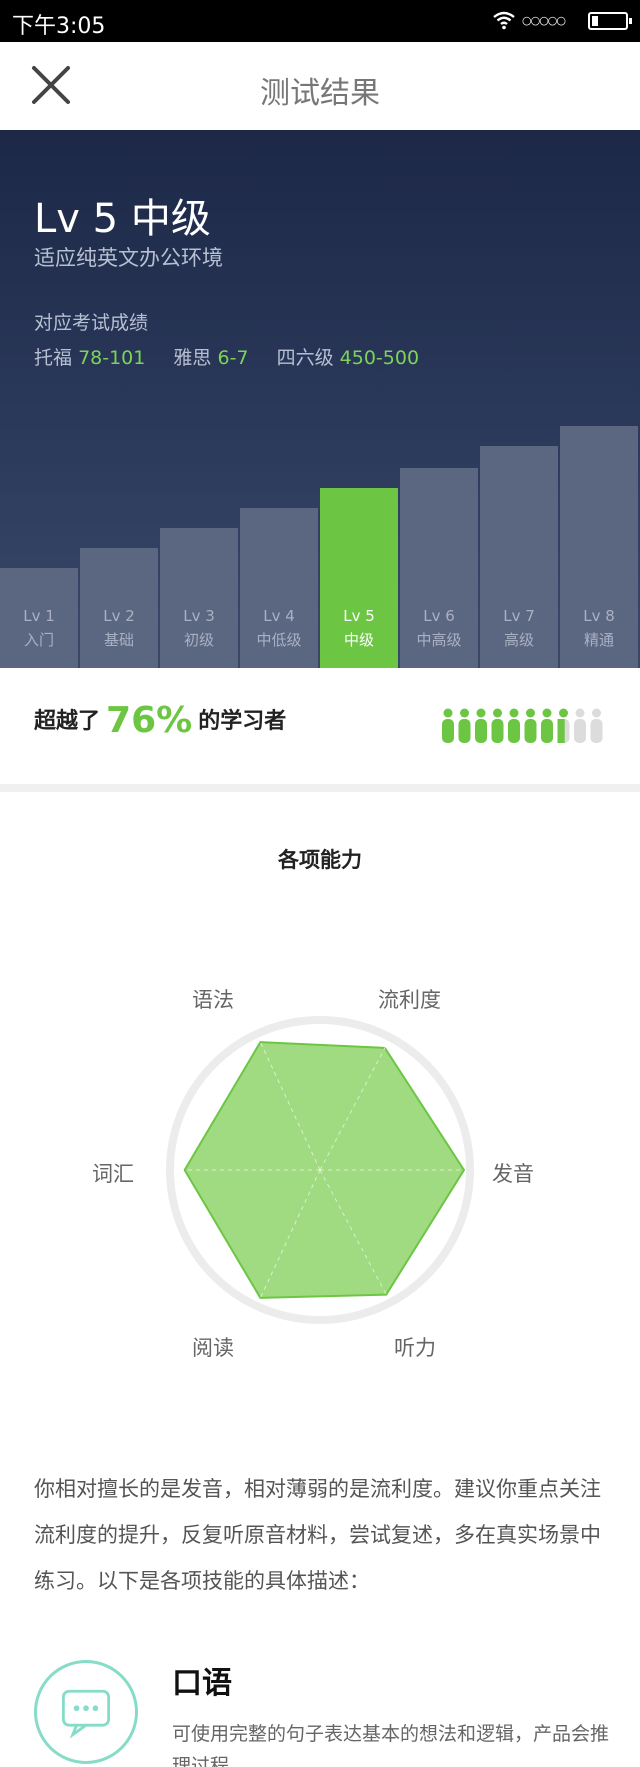 Image resolution: width=640 pixels, height=1767 pixels. What do you see at coordinates (439, 628) in the screenshot?
I see `level-bar-label: Lv 6 中高级` at bounding box center [439, 628].